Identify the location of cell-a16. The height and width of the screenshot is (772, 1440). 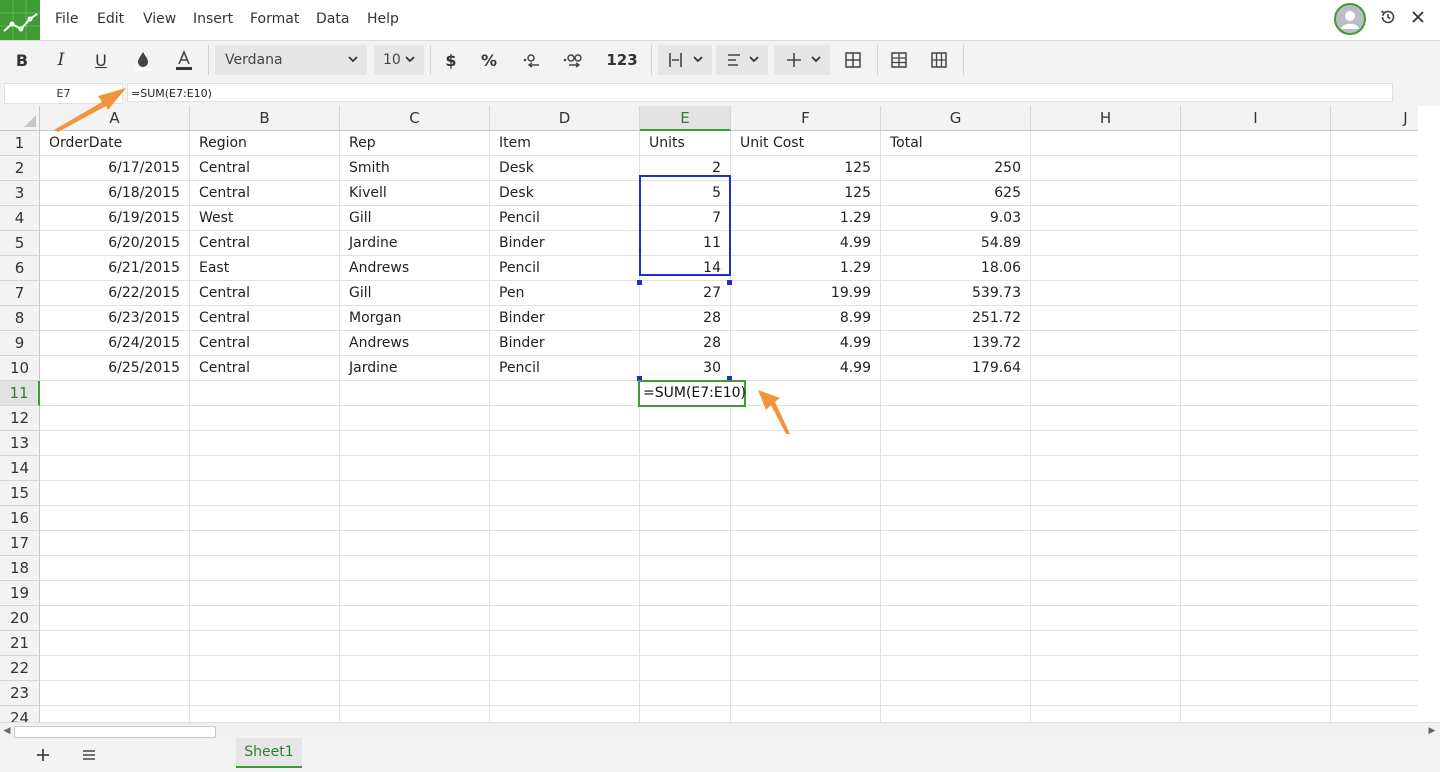
(115, 518).